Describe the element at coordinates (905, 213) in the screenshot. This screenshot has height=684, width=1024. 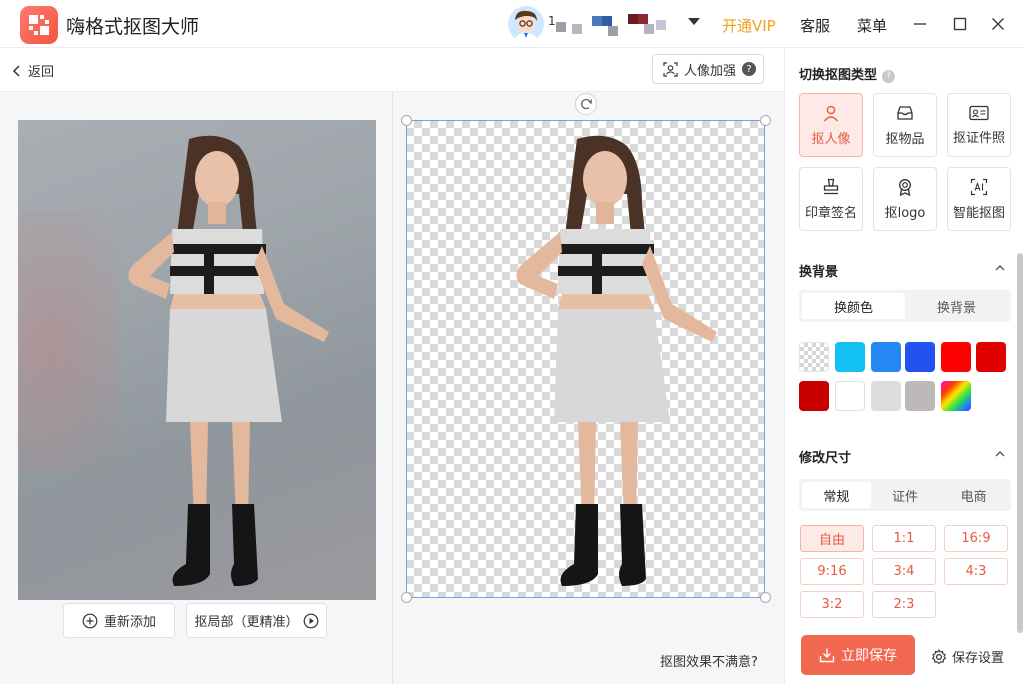
I see `type-label: 抠logo` at that location.